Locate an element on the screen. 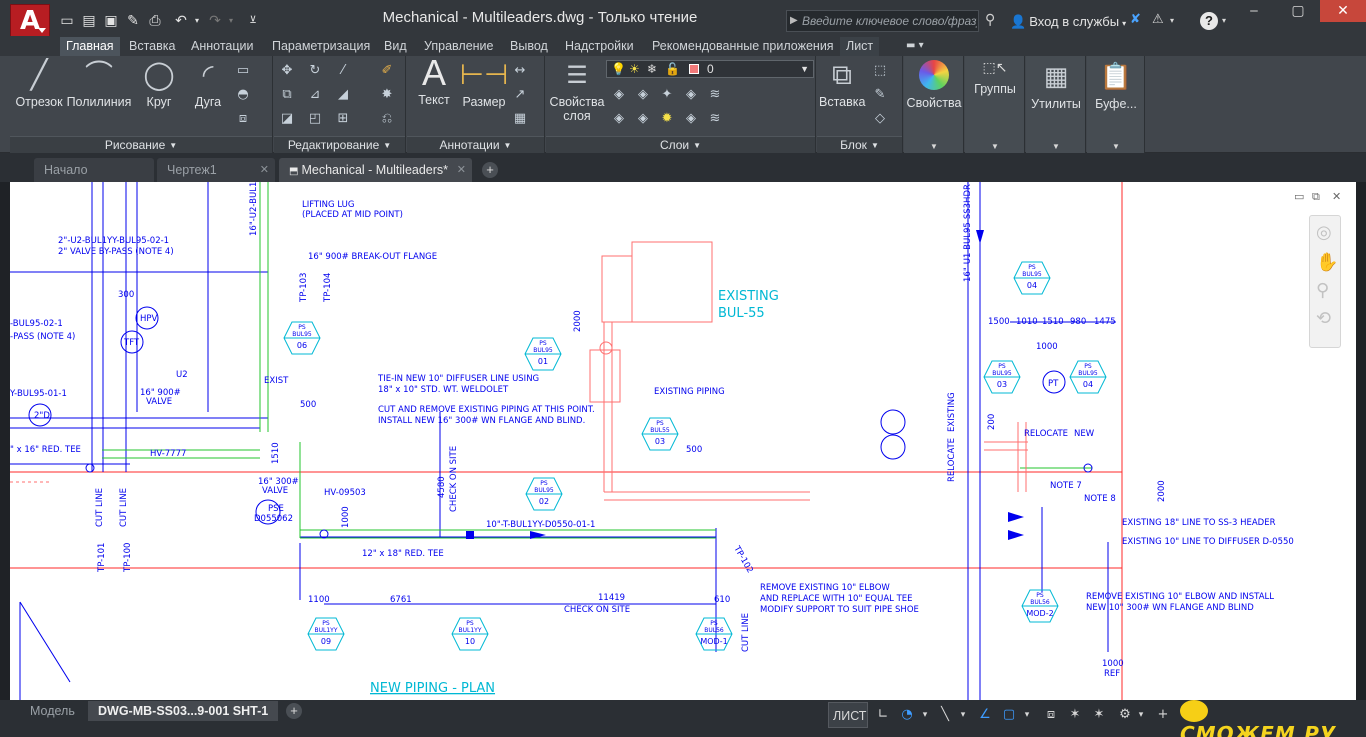  offset-icon: ⎌ is located at coordinates (387, 119).